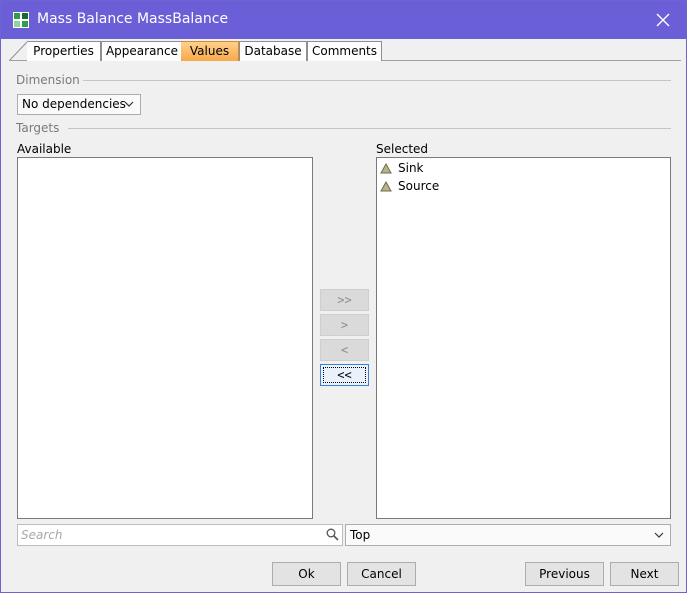 This screenshot has width=687, height=593. What do you see at coordinates (42, 535) in the screenshot?
I see `search-placeholder: Search` at bounding box center [42, 535].